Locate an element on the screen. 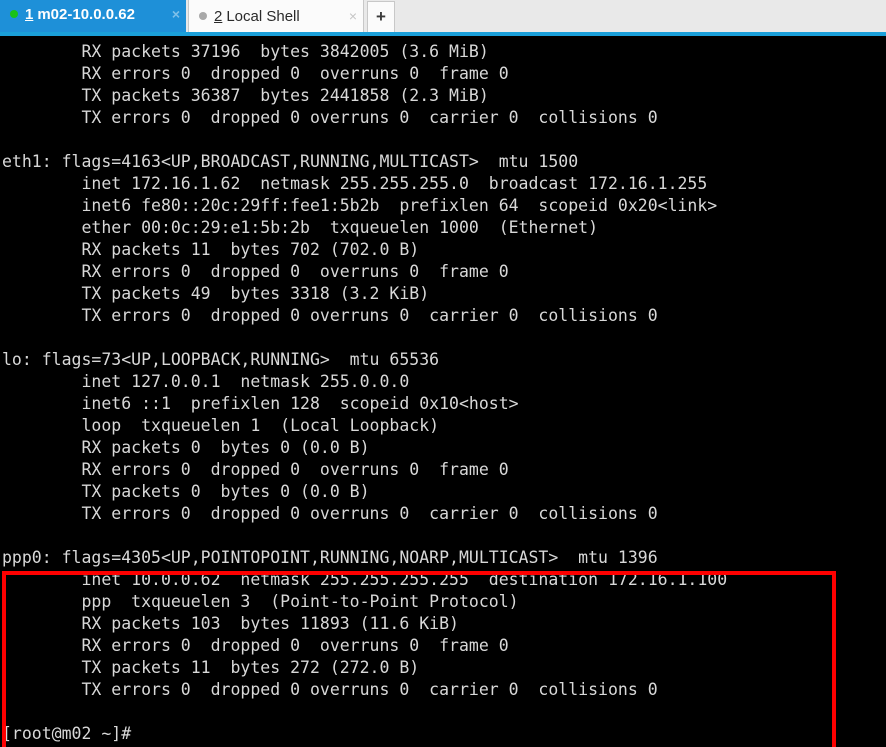  new-tab-button: + is located at coordinates (381, 16).